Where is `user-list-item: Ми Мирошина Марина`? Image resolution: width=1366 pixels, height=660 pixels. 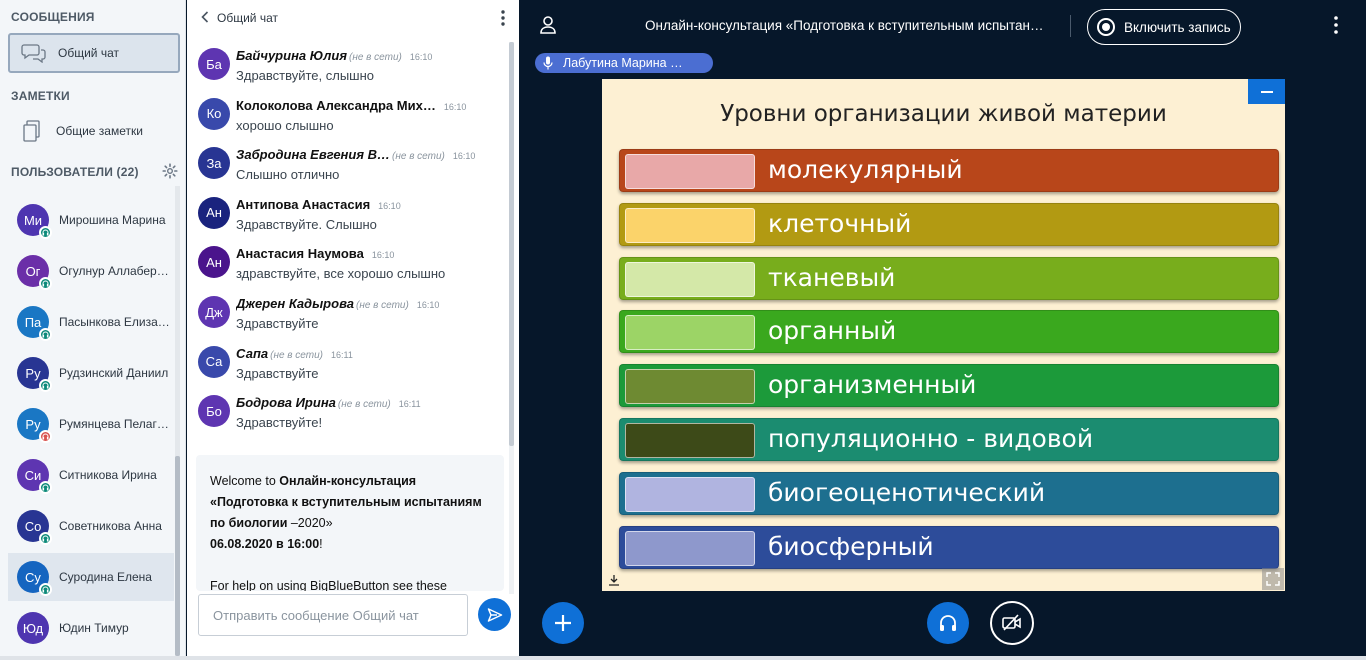 user-list-item: Ми Мирошина Марина is located at coordinates (91, 220).